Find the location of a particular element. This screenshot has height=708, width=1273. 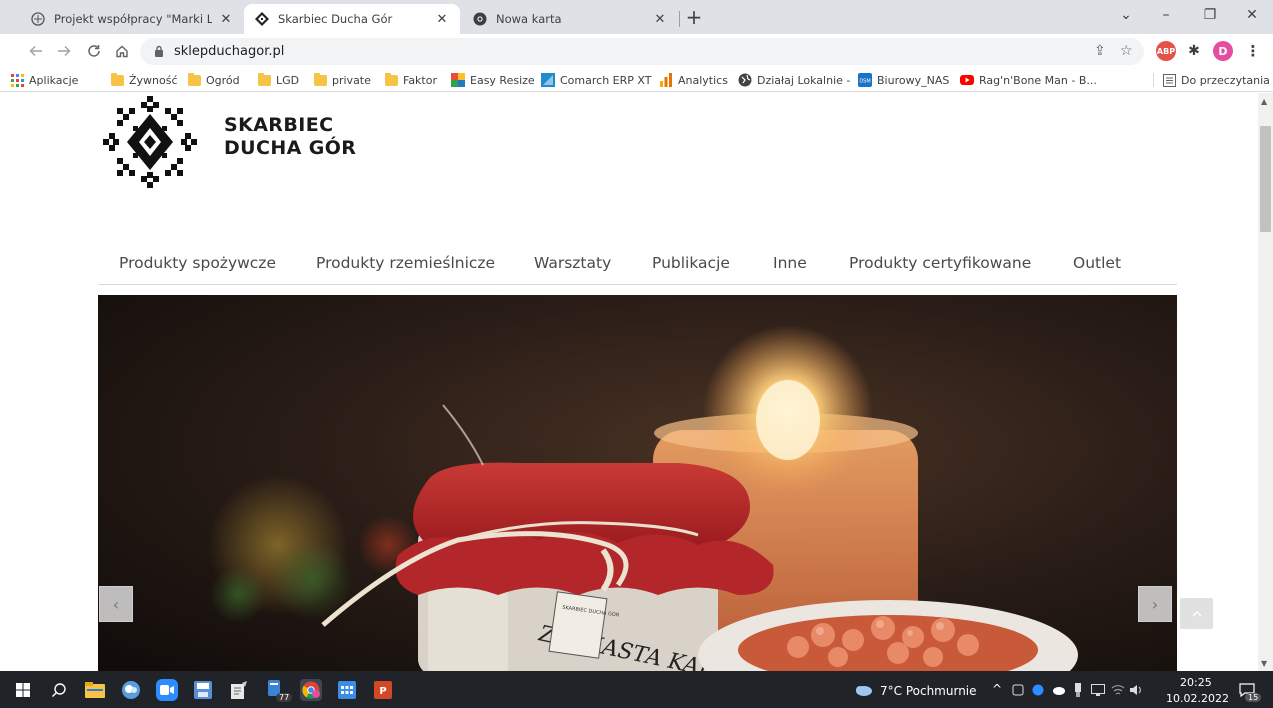

tab-nowa-karta: Nowa karta ✕ is located at coordinates (570, 19).